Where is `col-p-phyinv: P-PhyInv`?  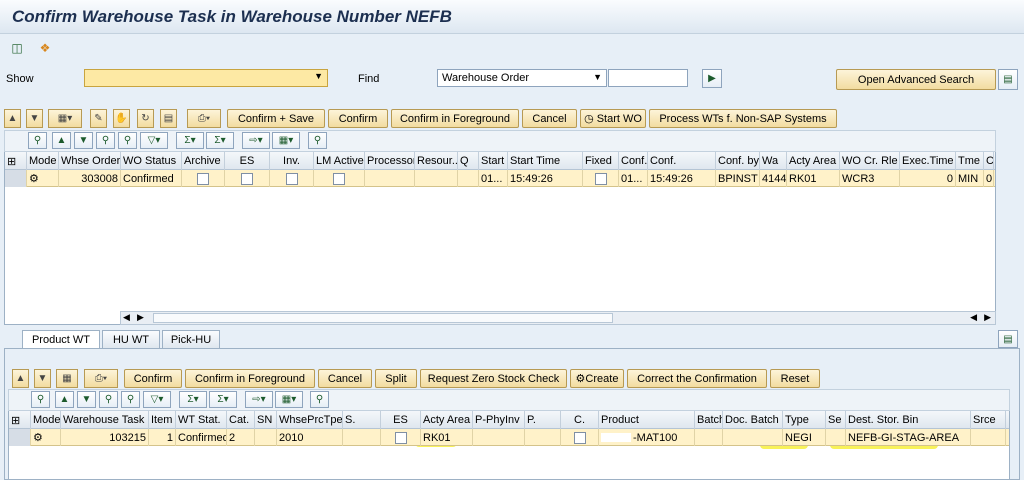
col-p-phyinv: P-PhyInv is located at coordinates (499, 420).